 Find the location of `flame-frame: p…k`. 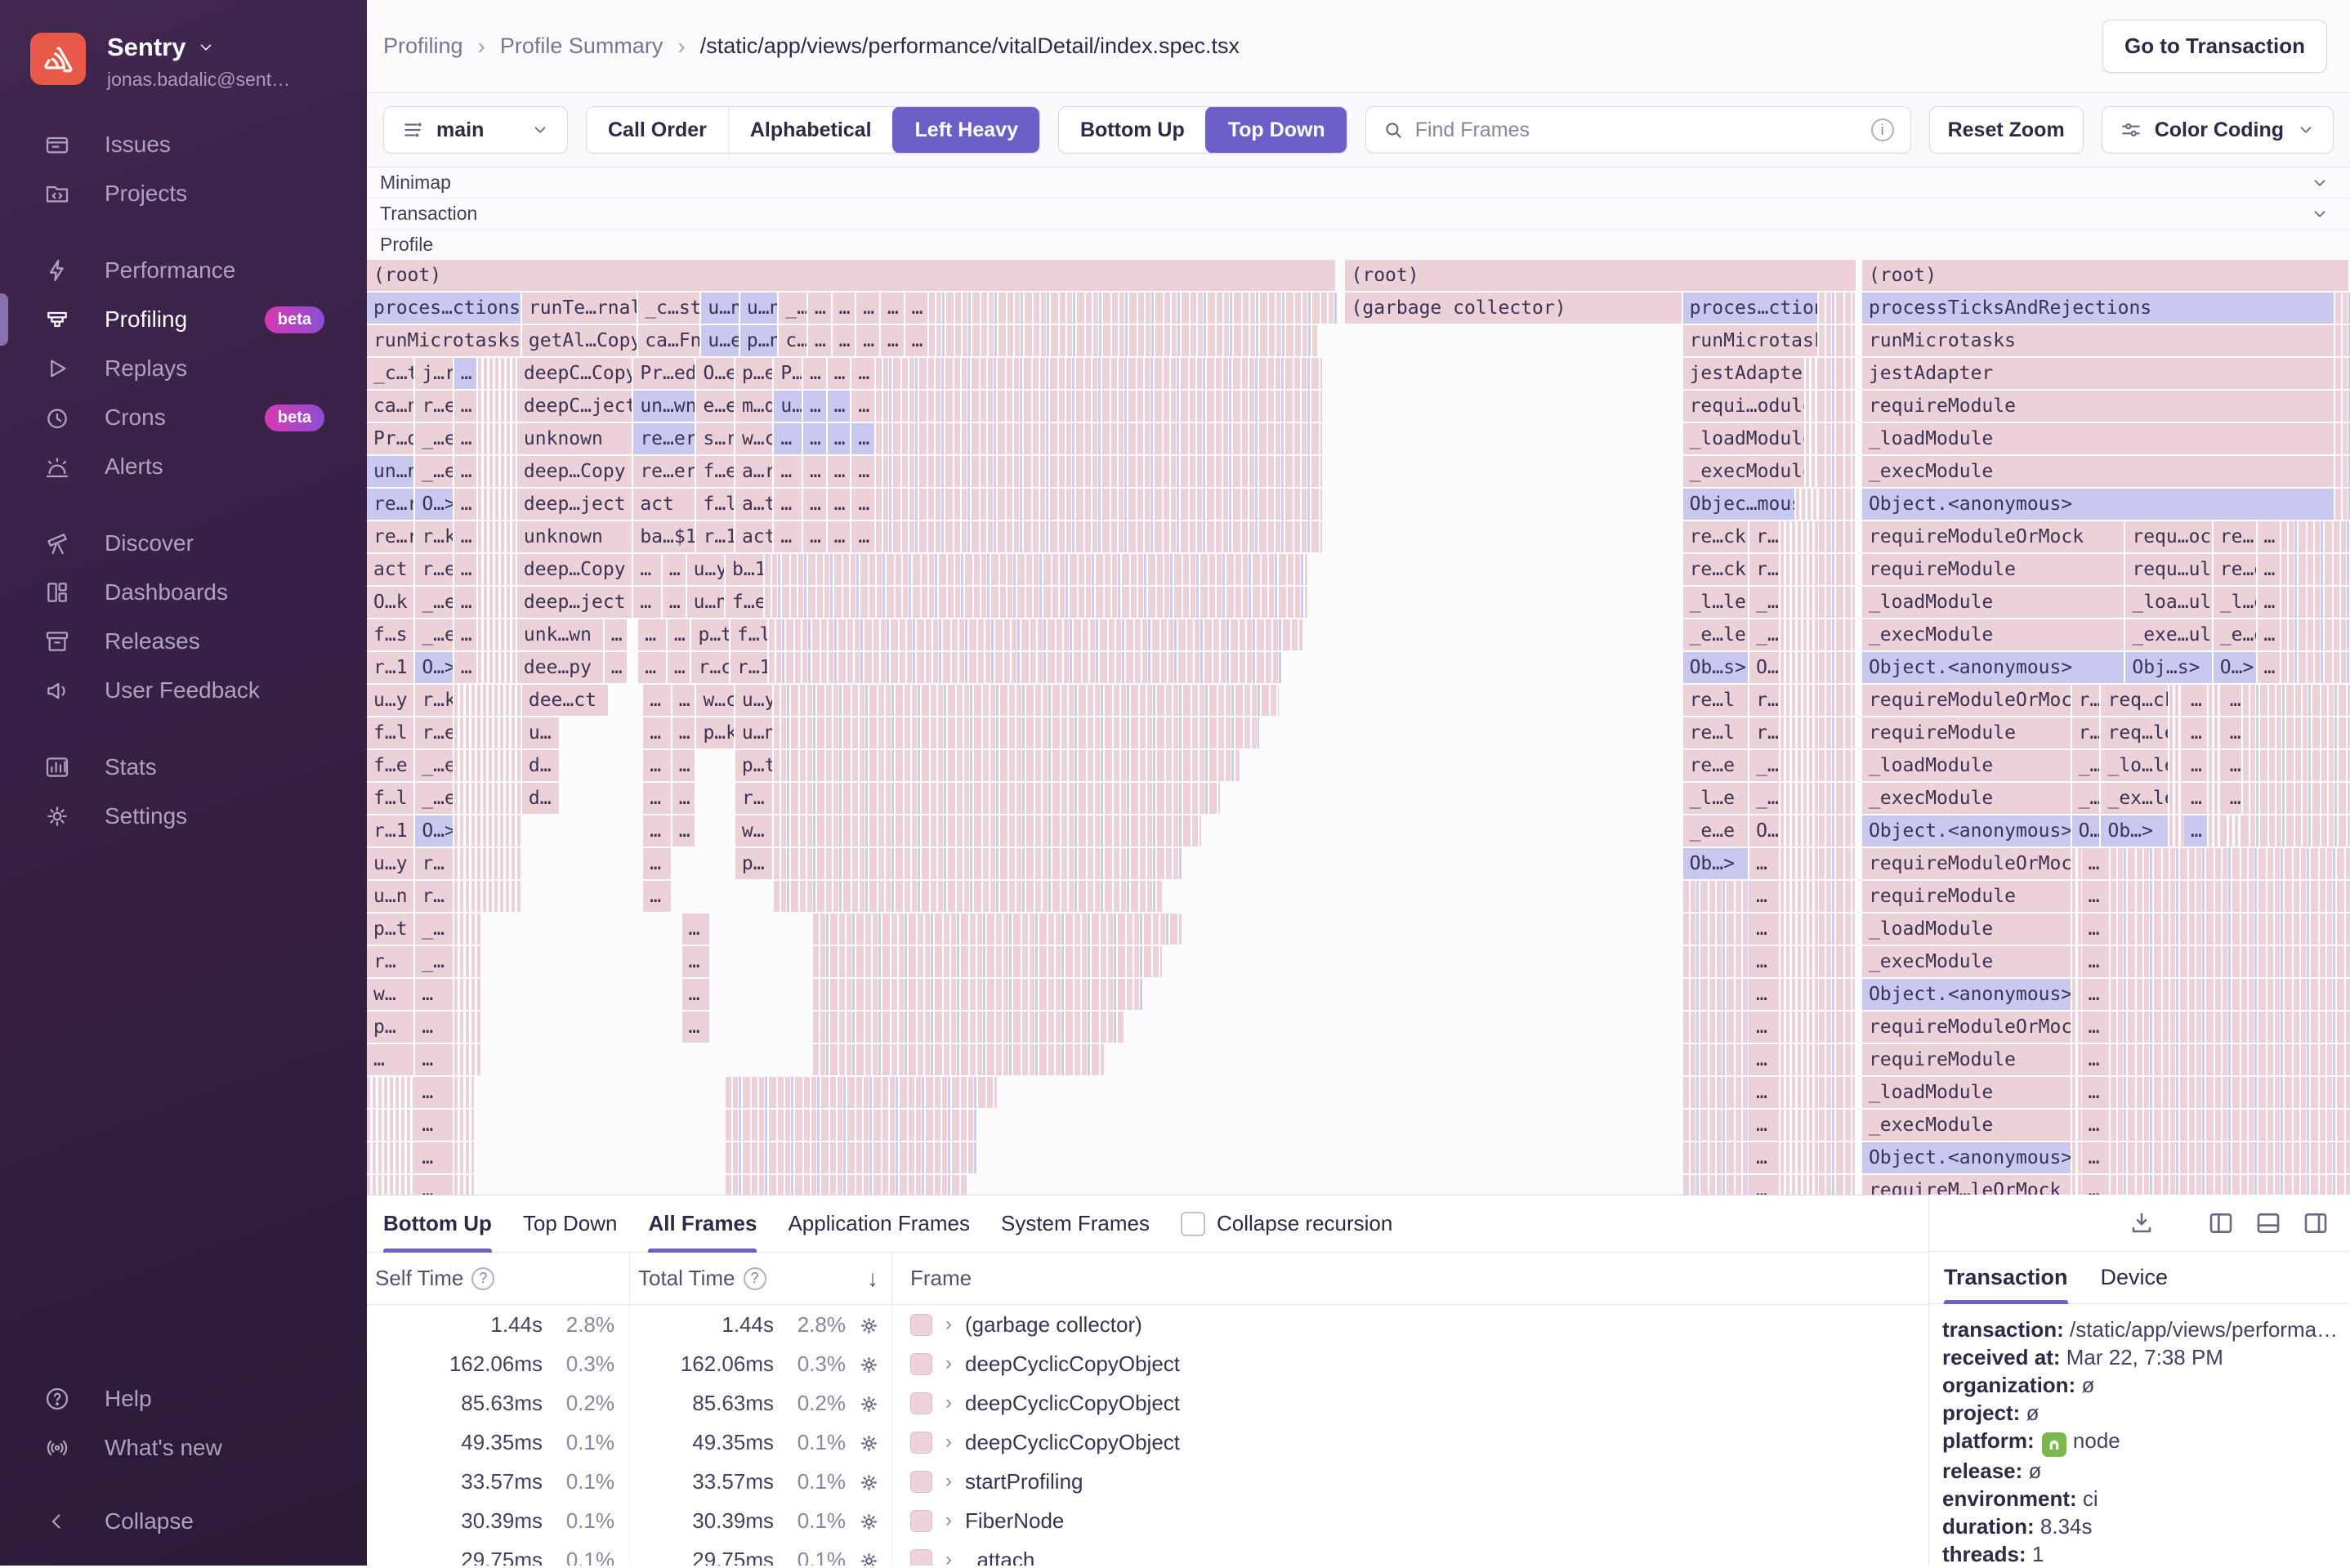

flame-frame: p…k is located at coordinates (715, 732).